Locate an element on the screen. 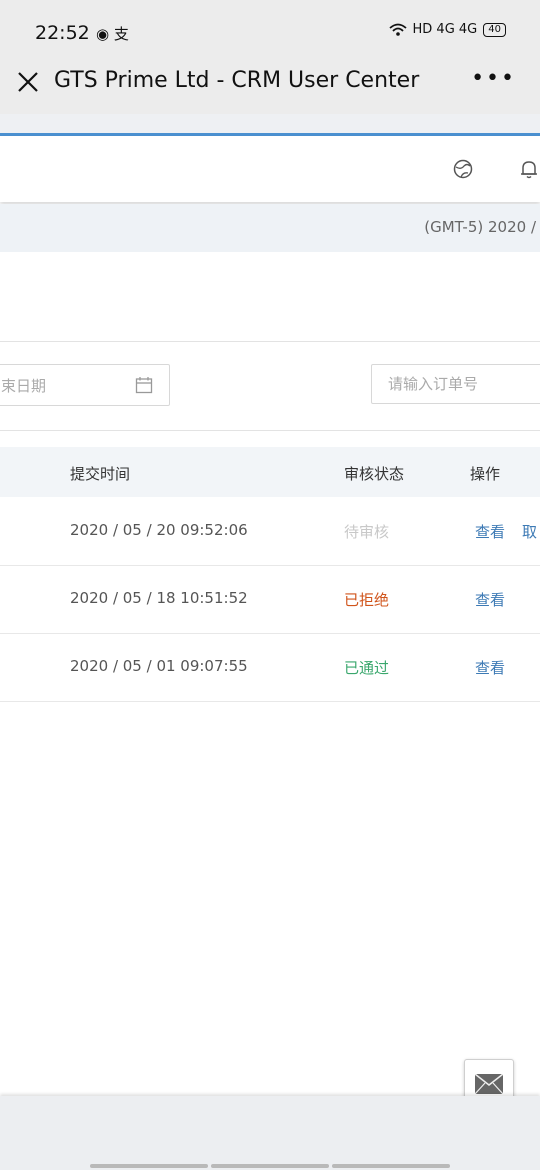 This screenshot has height=1170, width=540. status-badge: 已通过 is located at coordinates (367, 668).